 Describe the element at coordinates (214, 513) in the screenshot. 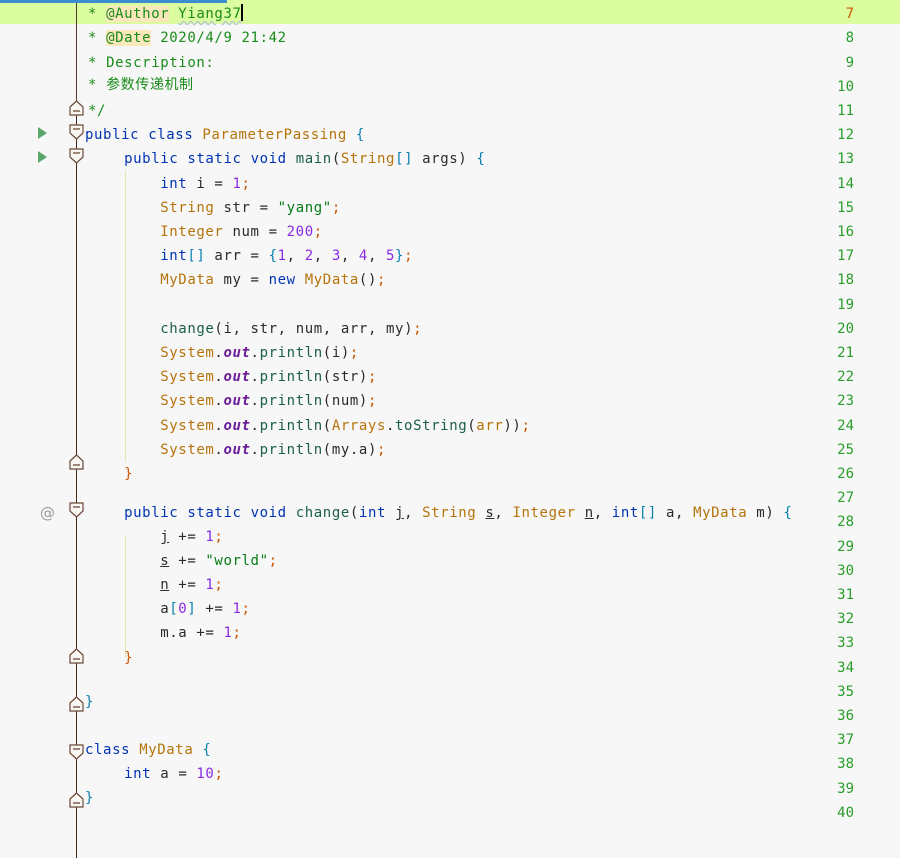

I see `kw-static: static` at that location.